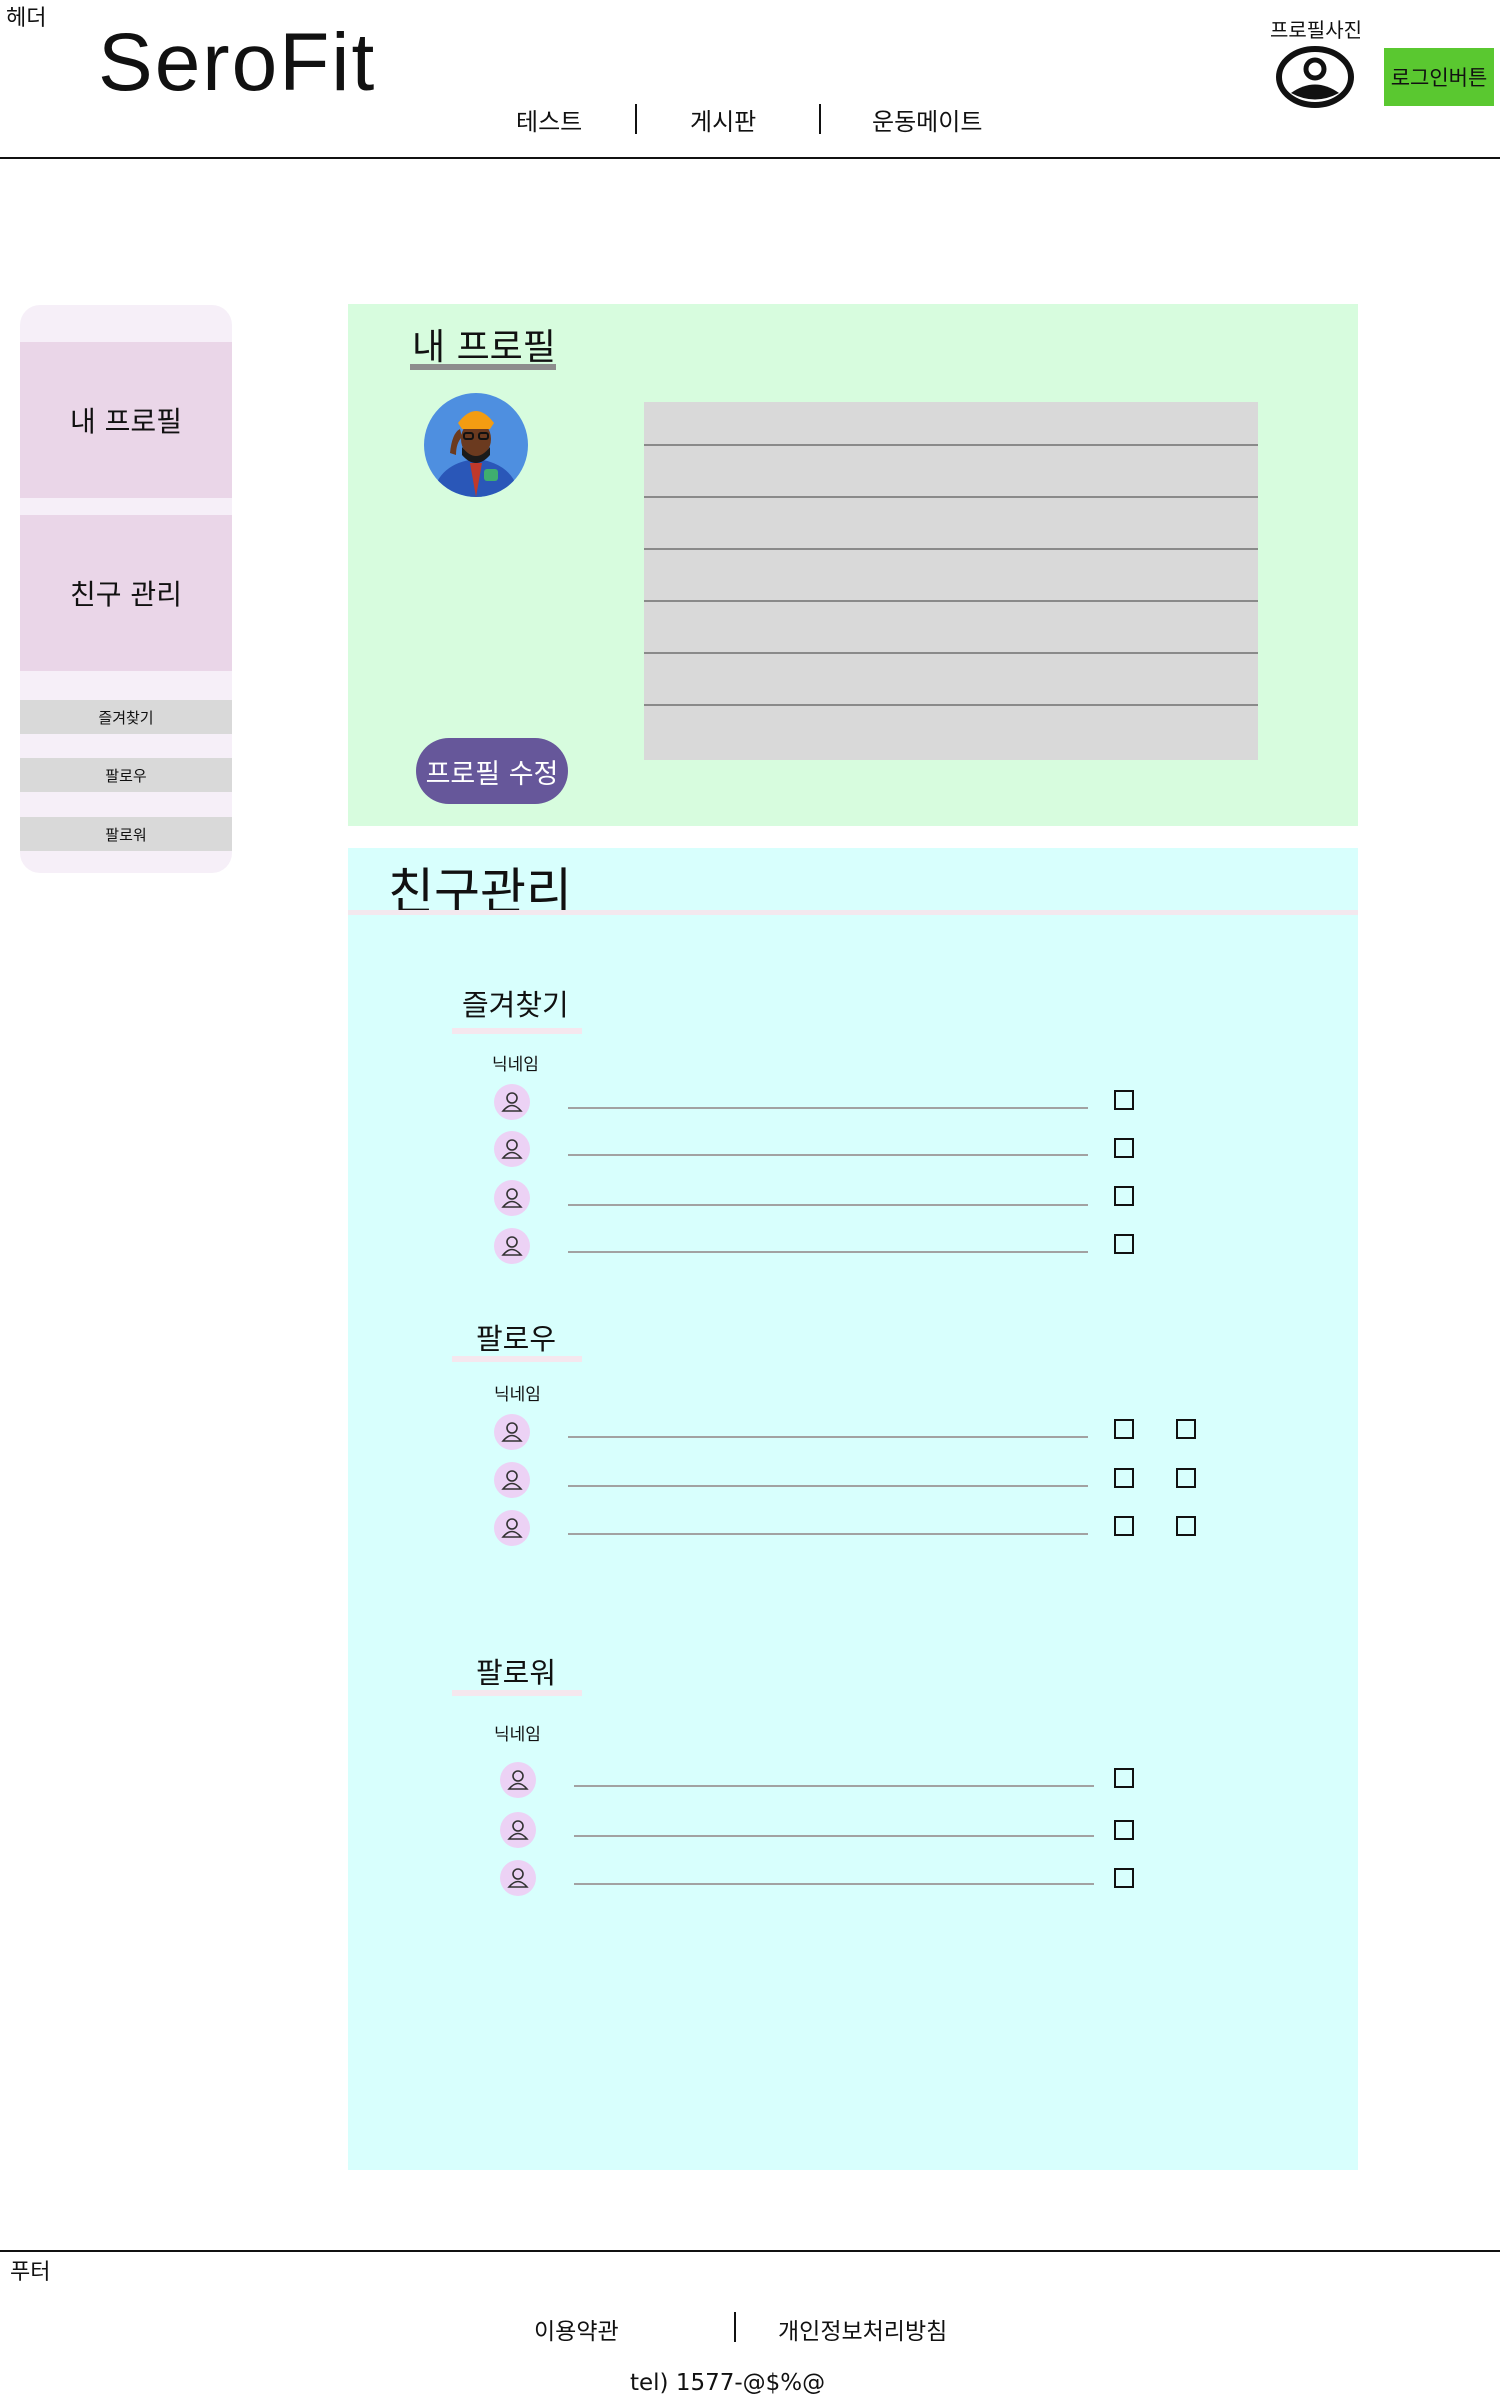  Describe the element at coordinates (728, 2383) in the screenshot. I see `footer-phone: tel) 1577-@$%@` at that location.